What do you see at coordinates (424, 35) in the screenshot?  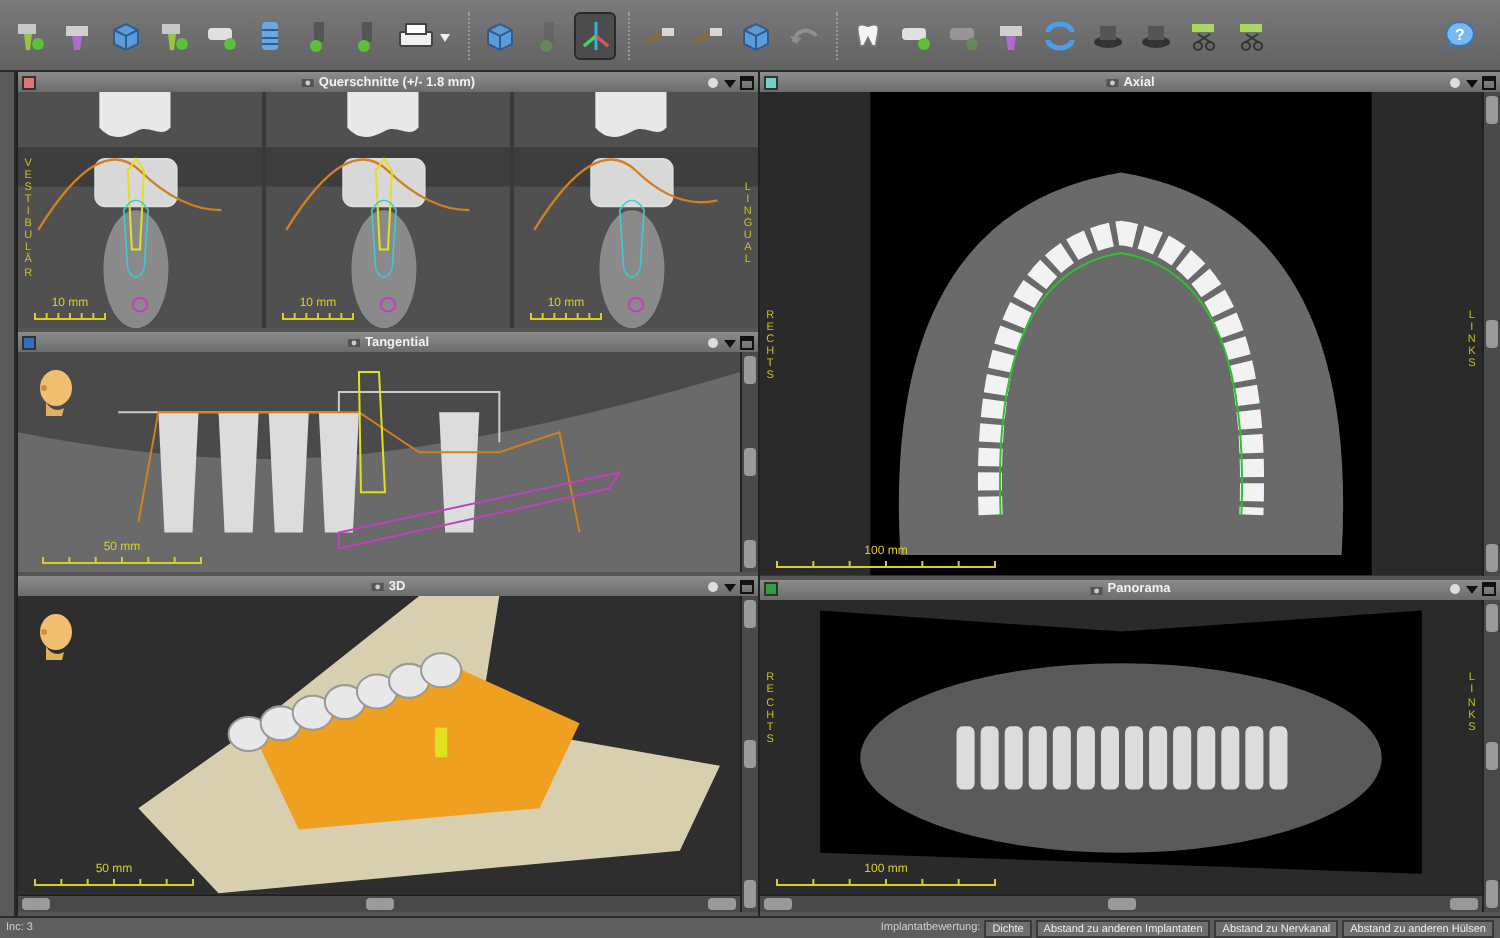 I see `printer-icon` at bounding box center [424, 35].